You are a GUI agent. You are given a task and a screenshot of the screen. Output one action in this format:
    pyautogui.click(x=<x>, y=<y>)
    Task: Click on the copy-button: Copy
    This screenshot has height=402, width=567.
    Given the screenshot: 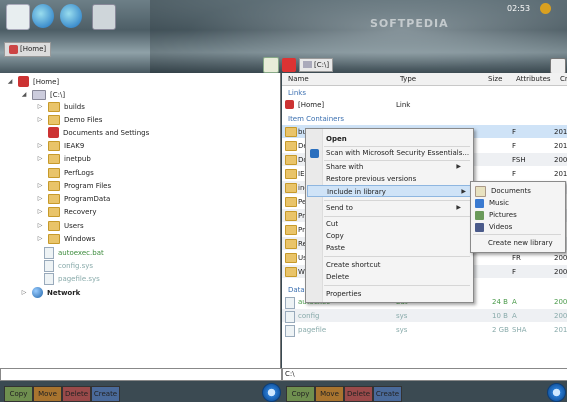 What is the action you would take?
    pyautogui.click(x=18, y=394)
    